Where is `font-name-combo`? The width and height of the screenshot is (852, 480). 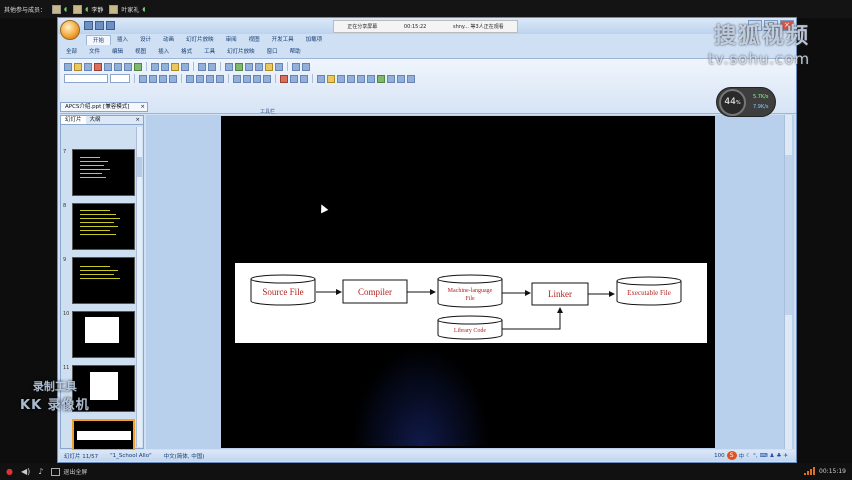
font-name-combo is located at coordinates (86, 78).